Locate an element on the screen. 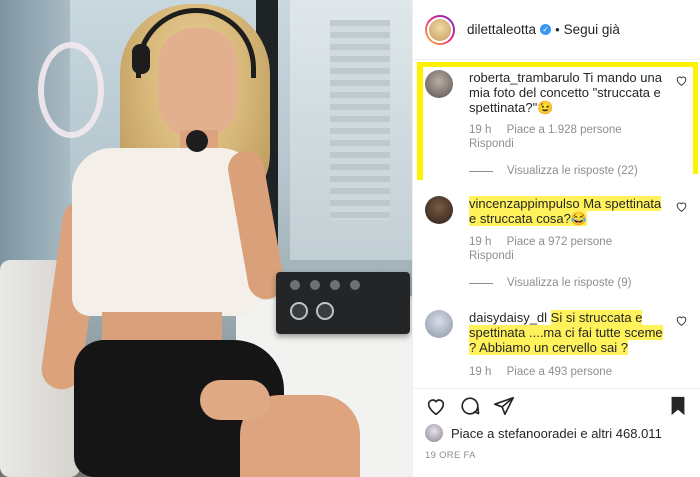 This screenshot has width=700, height=477. comment-meta: 19 h Piace a 493 persone is located at coordinates (546, 372).